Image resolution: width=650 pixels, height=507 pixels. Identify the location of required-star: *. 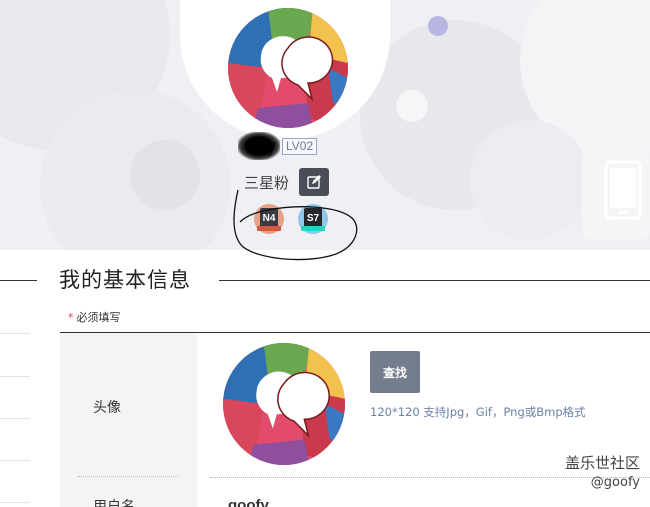
(71, 317).